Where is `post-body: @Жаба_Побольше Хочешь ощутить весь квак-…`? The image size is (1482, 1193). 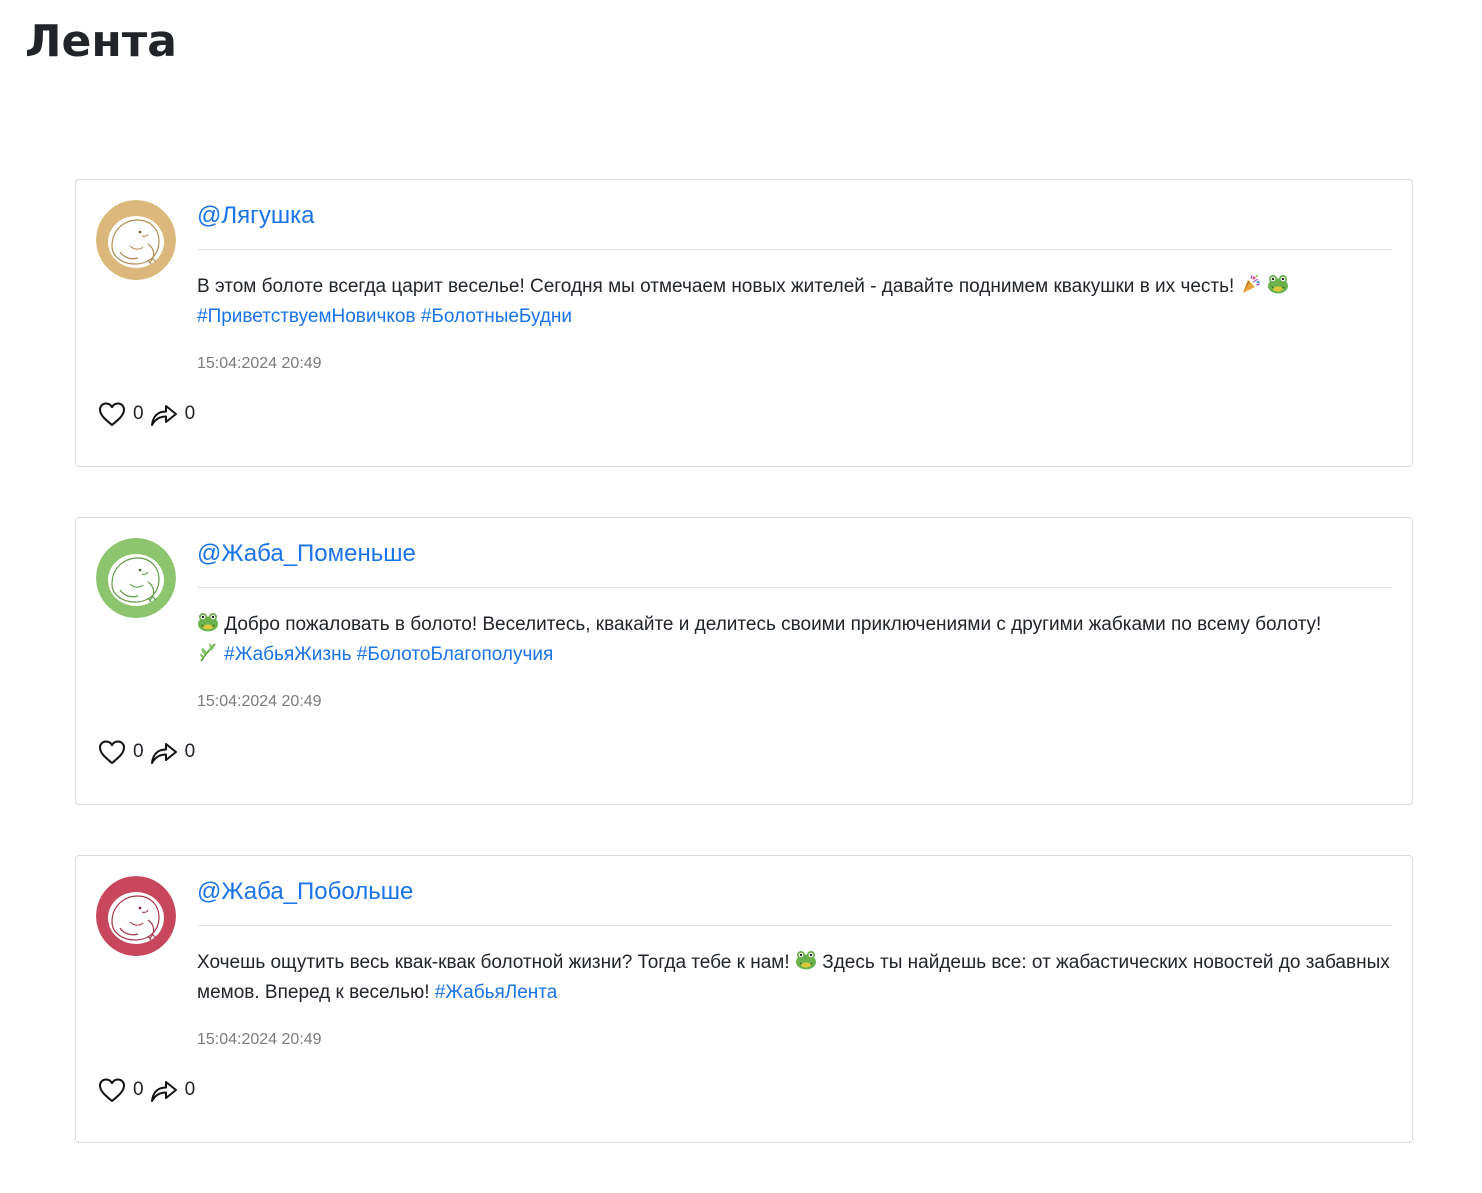 post-body: @Жаба_Побольше Хочешь ощутить весь квак-… is located at coordinates (794, 962).